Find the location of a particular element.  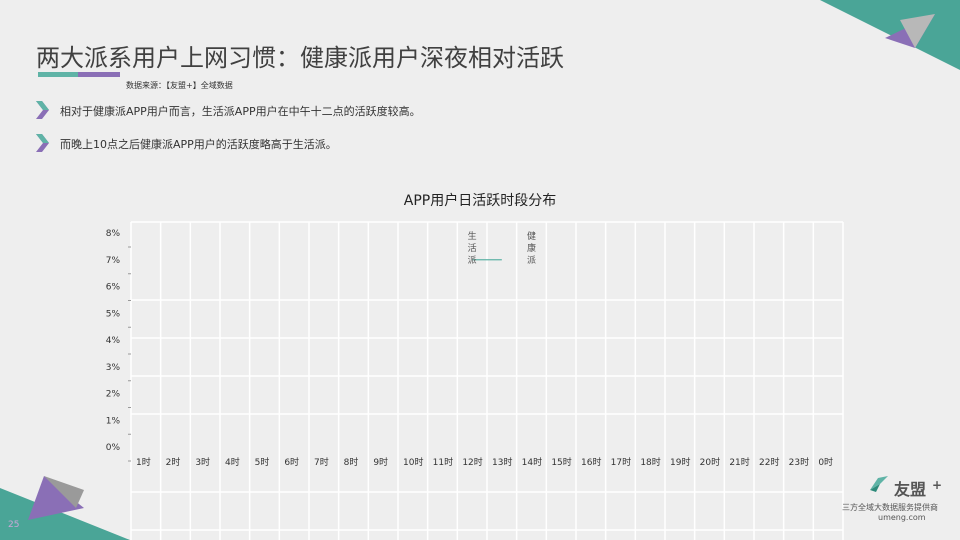

x-tick-label: 23时 is located at coordinates (799, 462).